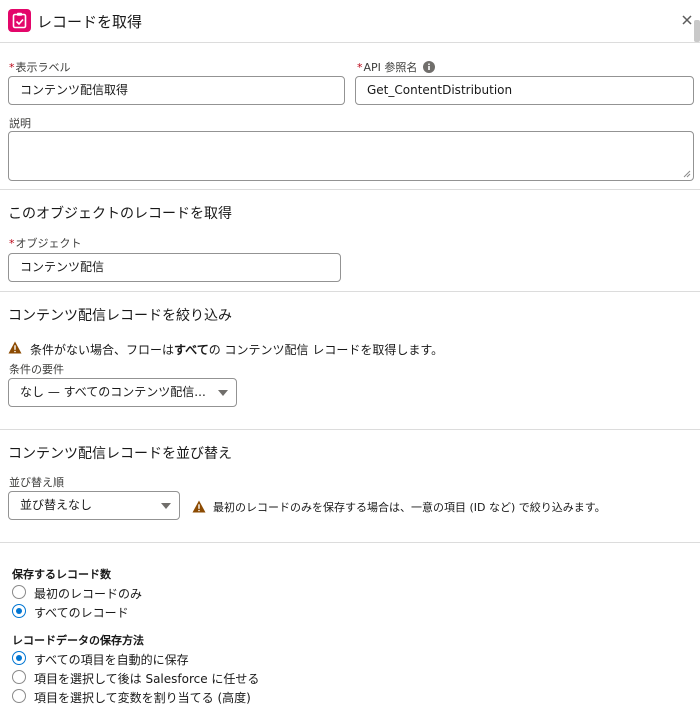  Describe the element at coordinates (78, 640) in the screenshot. I see `store-method-label: レコードデータの保存方法` at that location.